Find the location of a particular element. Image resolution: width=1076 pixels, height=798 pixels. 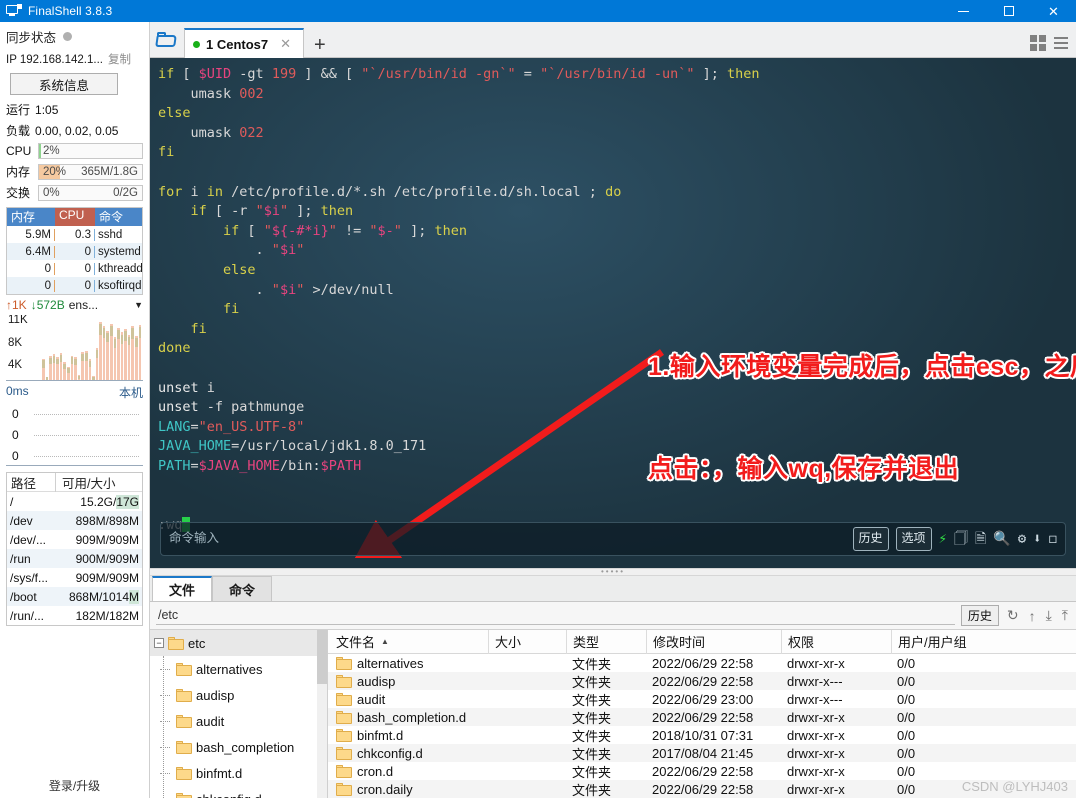

file-row: cron.d 文件夹 2022/06/29 22:58 drwxr-xr-x 0/0 is located at coordinates (702, 771).